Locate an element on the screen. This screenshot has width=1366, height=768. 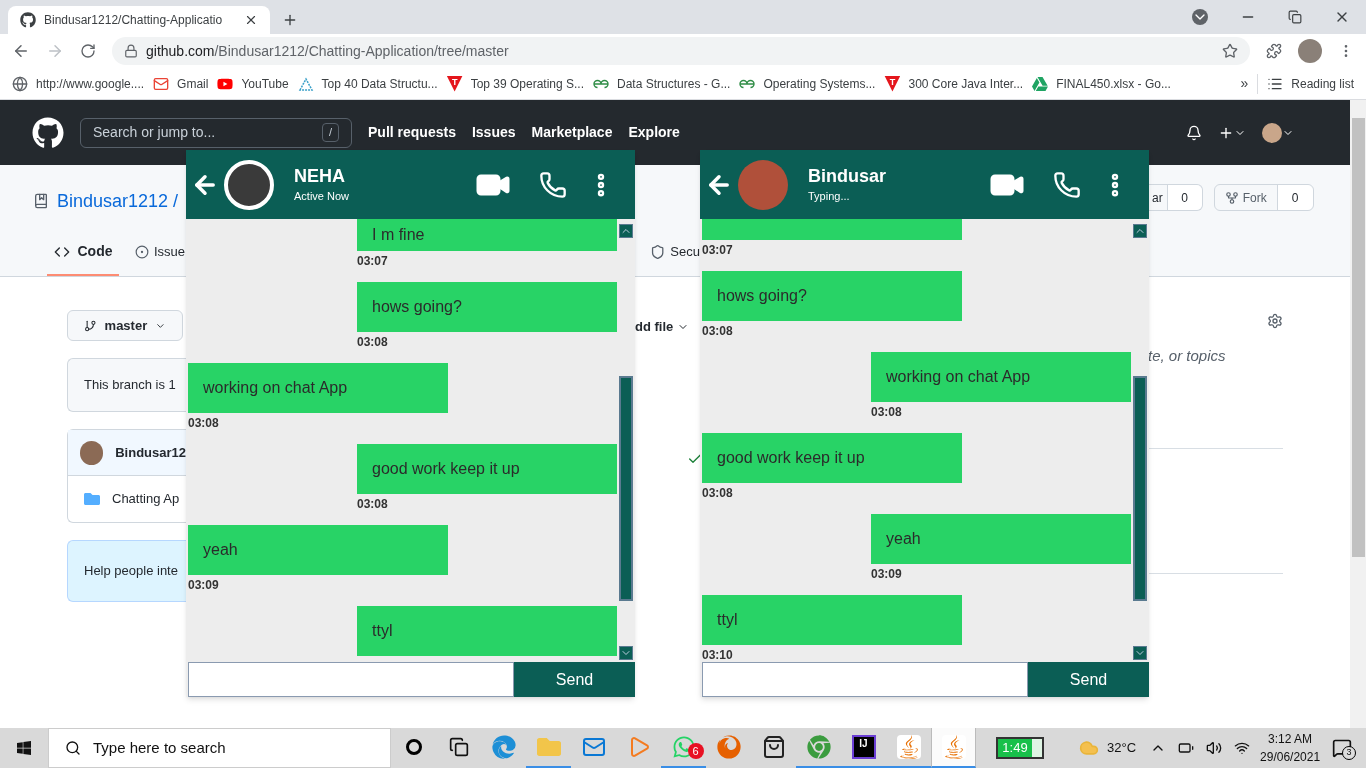
taskbar-search-field: Type here to search is located at coordinates (219, 748).